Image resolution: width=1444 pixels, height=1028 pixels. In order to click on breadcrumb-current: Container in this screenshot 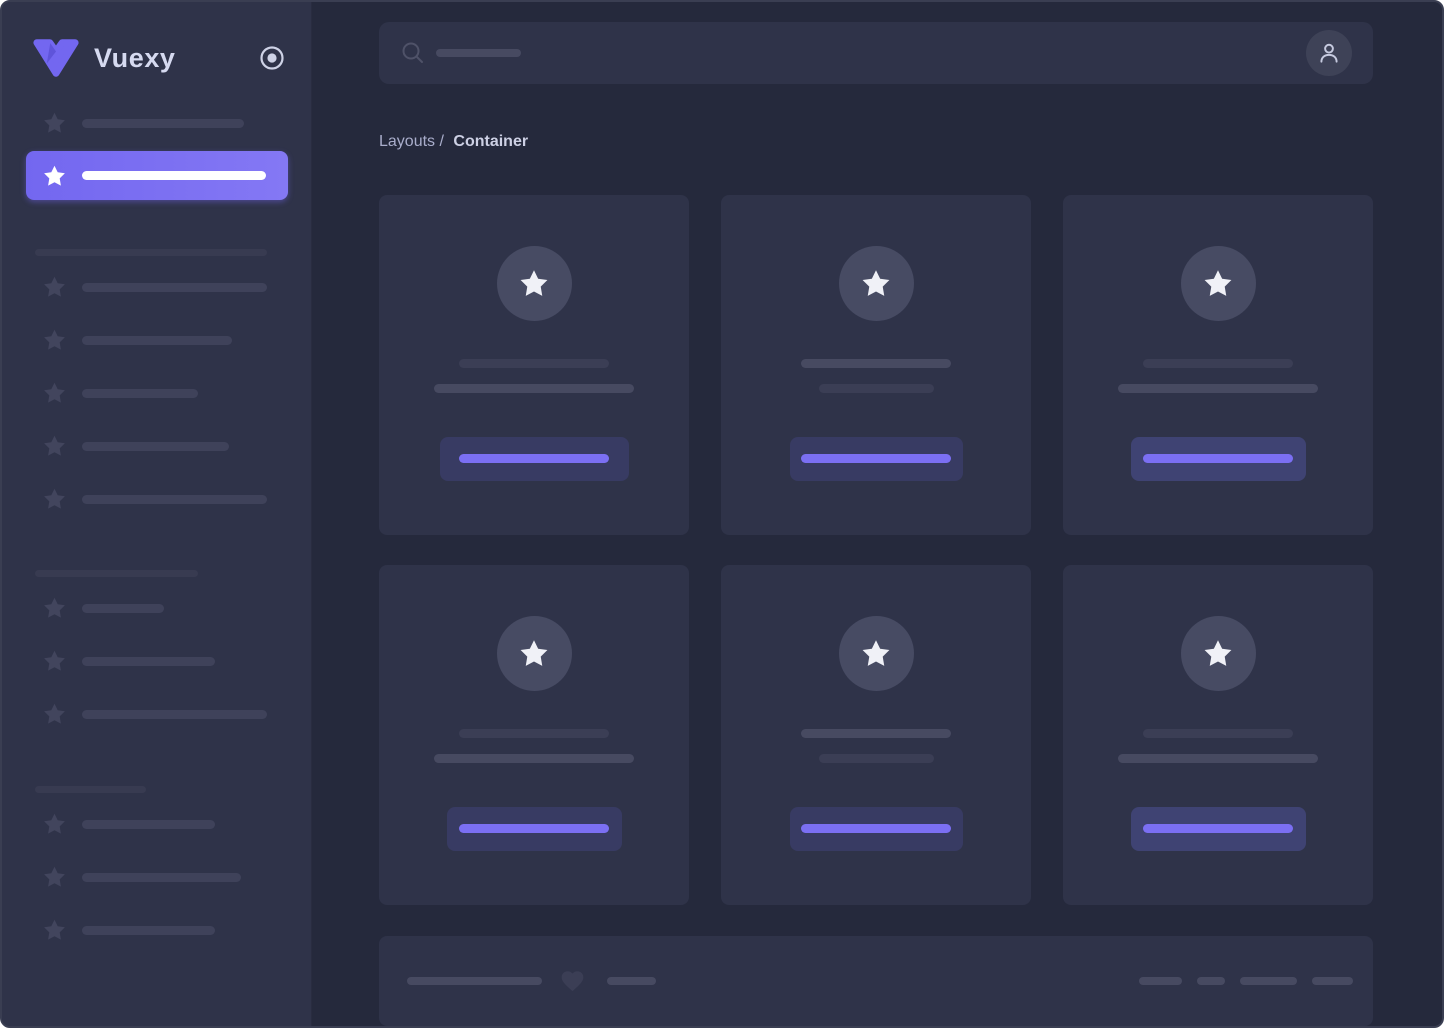, I will do `click(491, 141)`.